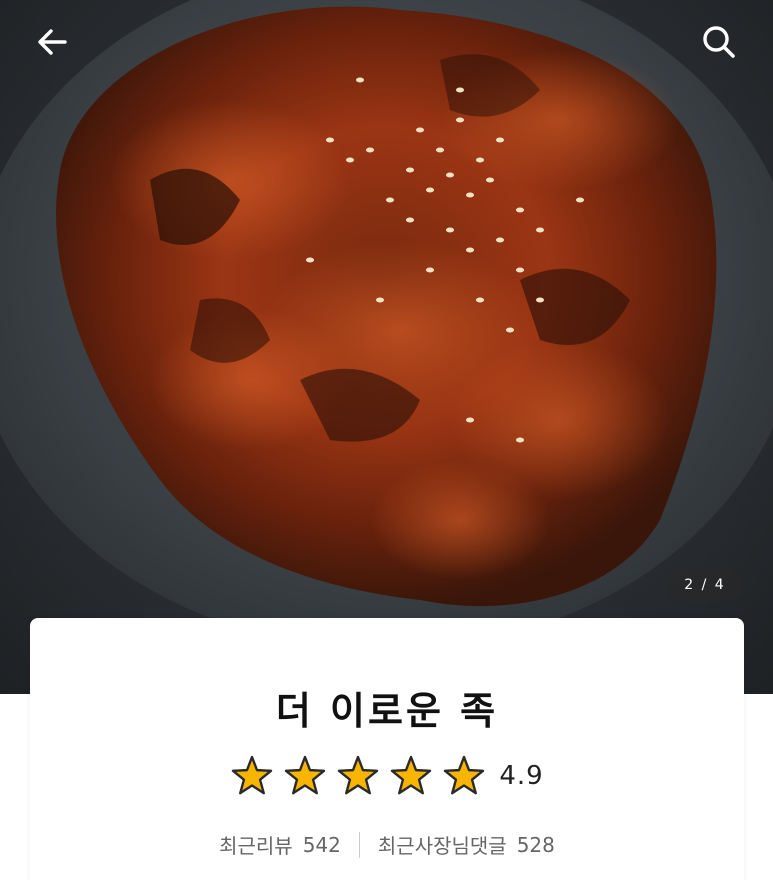 The height and width of the screenshot is (880, 773). Describe the element at coordinates (256, 844) in the screenshot. I see `recent-reviews-label: 최근리뷰` at that location.